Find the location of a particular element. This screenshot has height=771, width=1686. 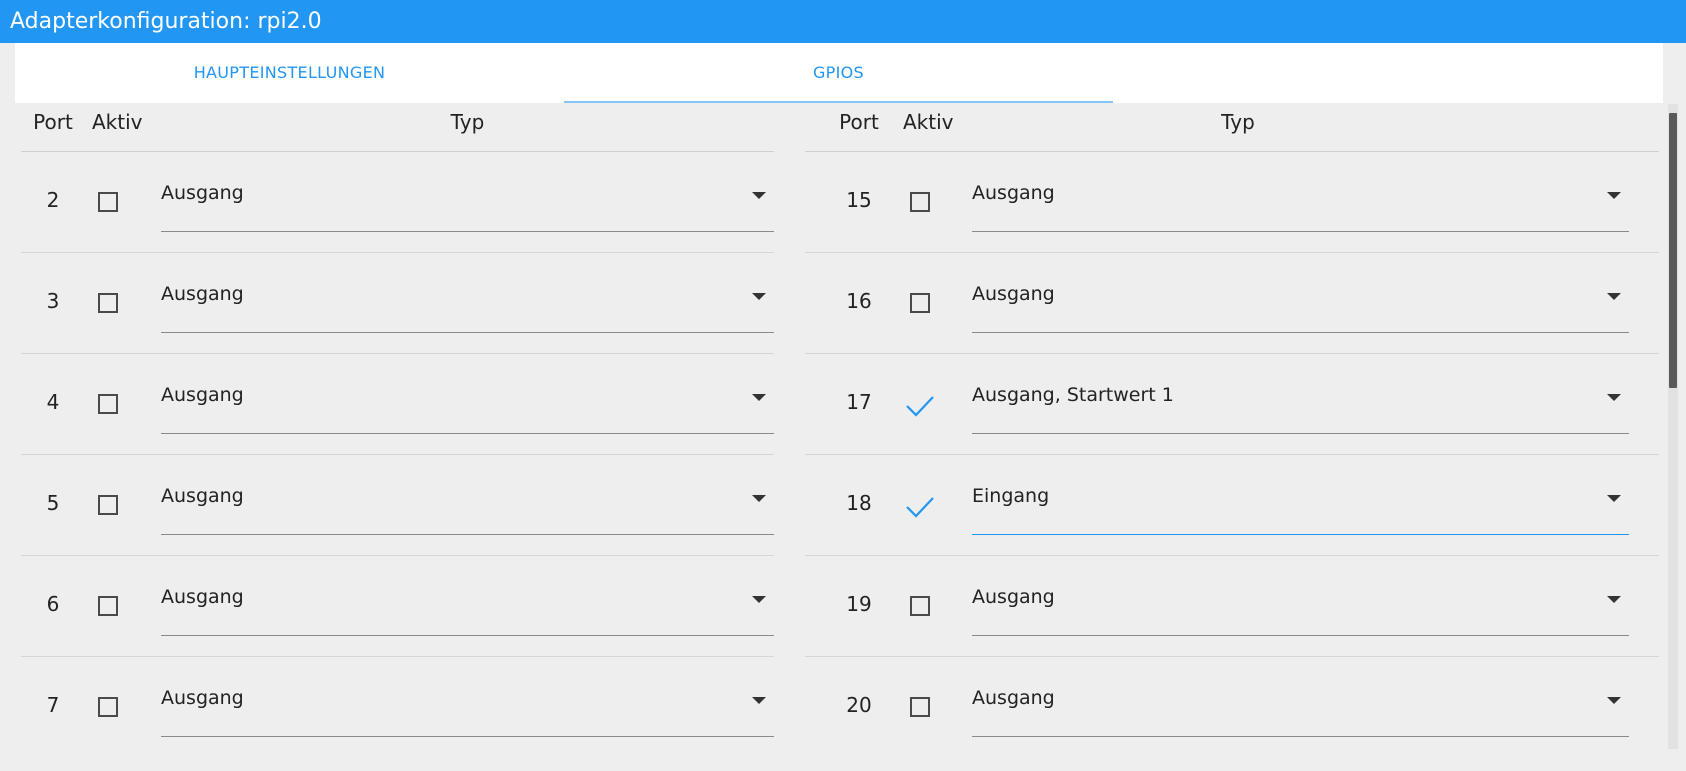

port-number: 3 is located at coordinates (53, 301).